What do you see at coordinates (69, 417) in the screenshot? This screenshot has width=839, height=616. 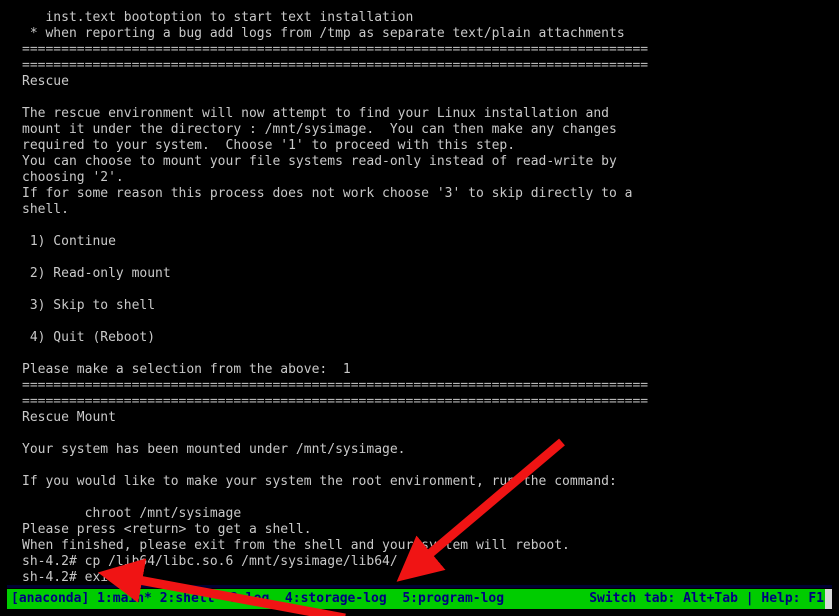 I see `console-line: Rescue Mount` at bounding box center [69, 417].